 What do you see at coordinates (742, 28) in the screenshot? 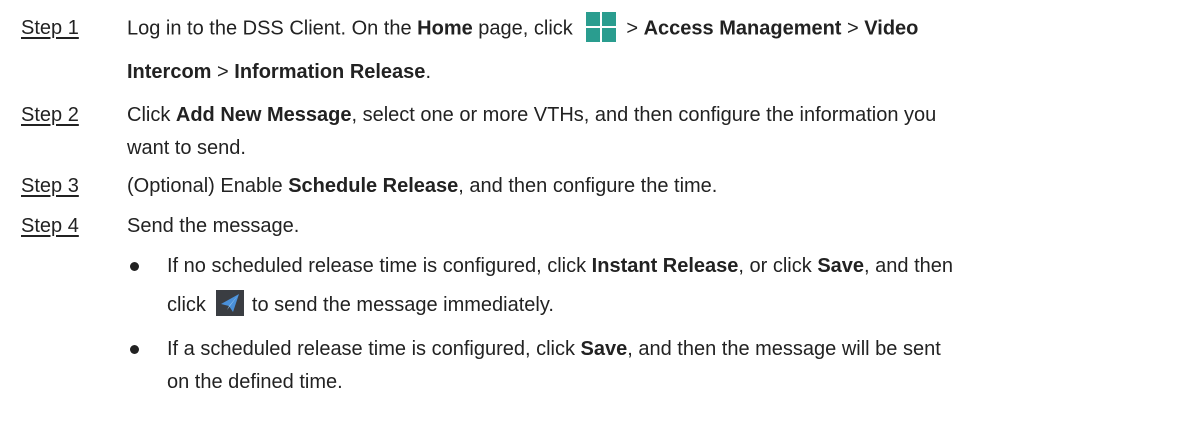
I see `access-management-term: Access Management` at bounding box center [742, 28].